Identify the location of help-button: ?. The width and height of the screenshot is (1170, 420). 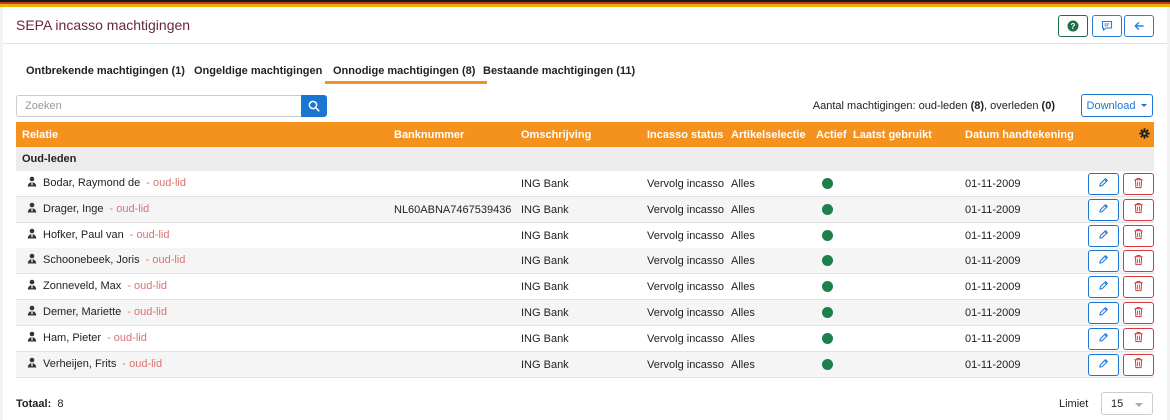
(1073, 26).